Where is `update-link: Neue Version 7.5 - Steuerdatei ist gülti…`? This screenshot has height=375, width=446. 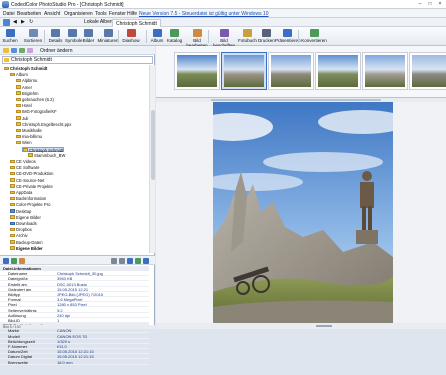
update-link: Neue Version 7.5 - Steuerdatei ist gülti… is located at coordinates (204, 14).